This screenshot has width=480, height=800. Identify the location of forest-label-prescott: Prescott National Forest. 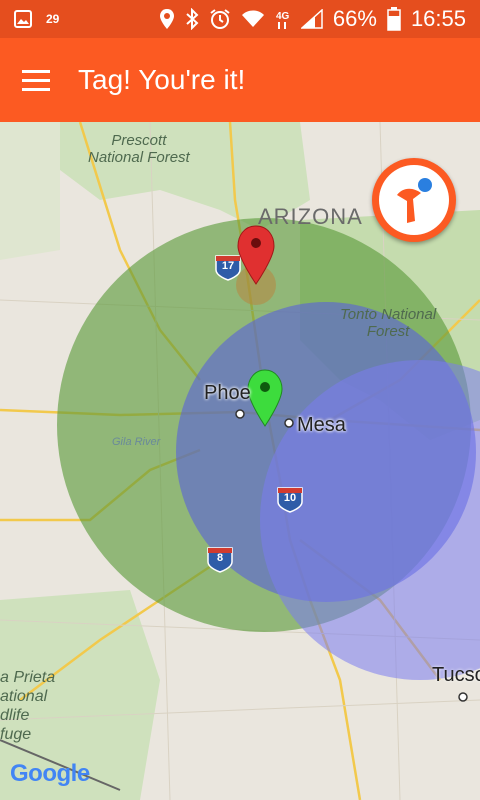
(139, 149).